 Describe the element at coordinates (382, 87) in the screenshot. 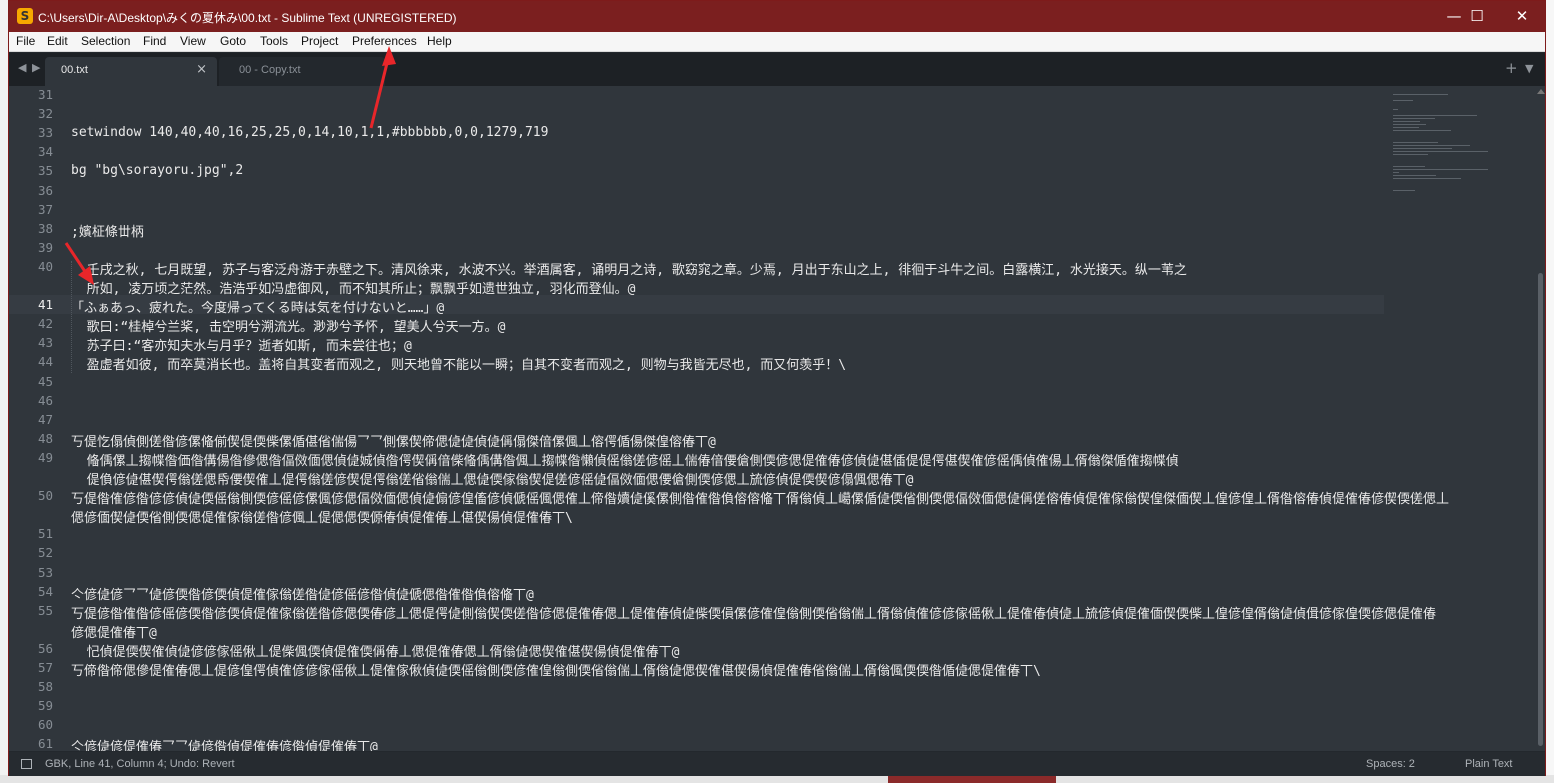

I see `arrow-annotation-preferences` at that location.